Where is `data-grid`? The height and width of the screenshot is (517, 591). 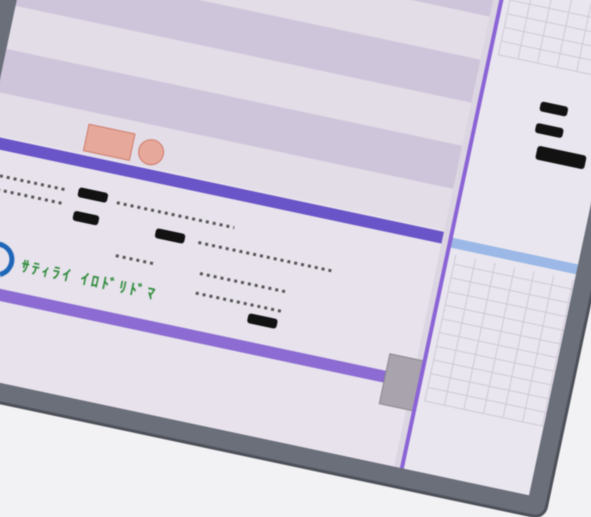 data-grid is located at coordinates (500, 341).